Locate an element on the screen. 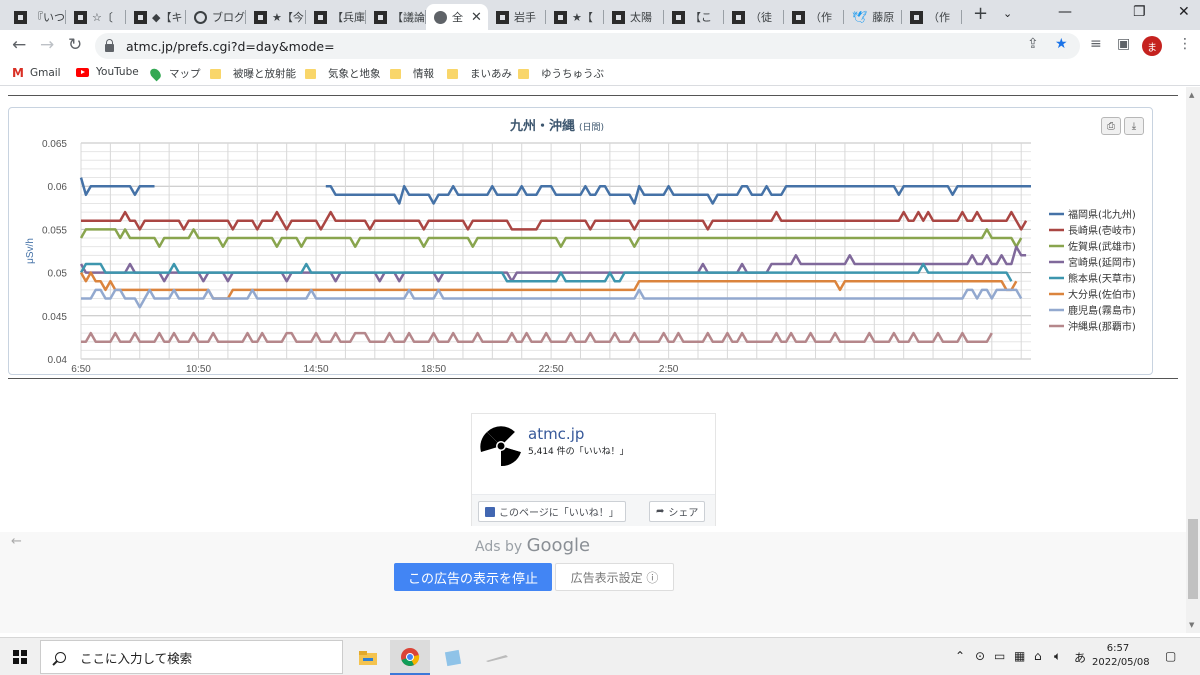  battery-icon: ▭ is located at coordinates (999, 656).